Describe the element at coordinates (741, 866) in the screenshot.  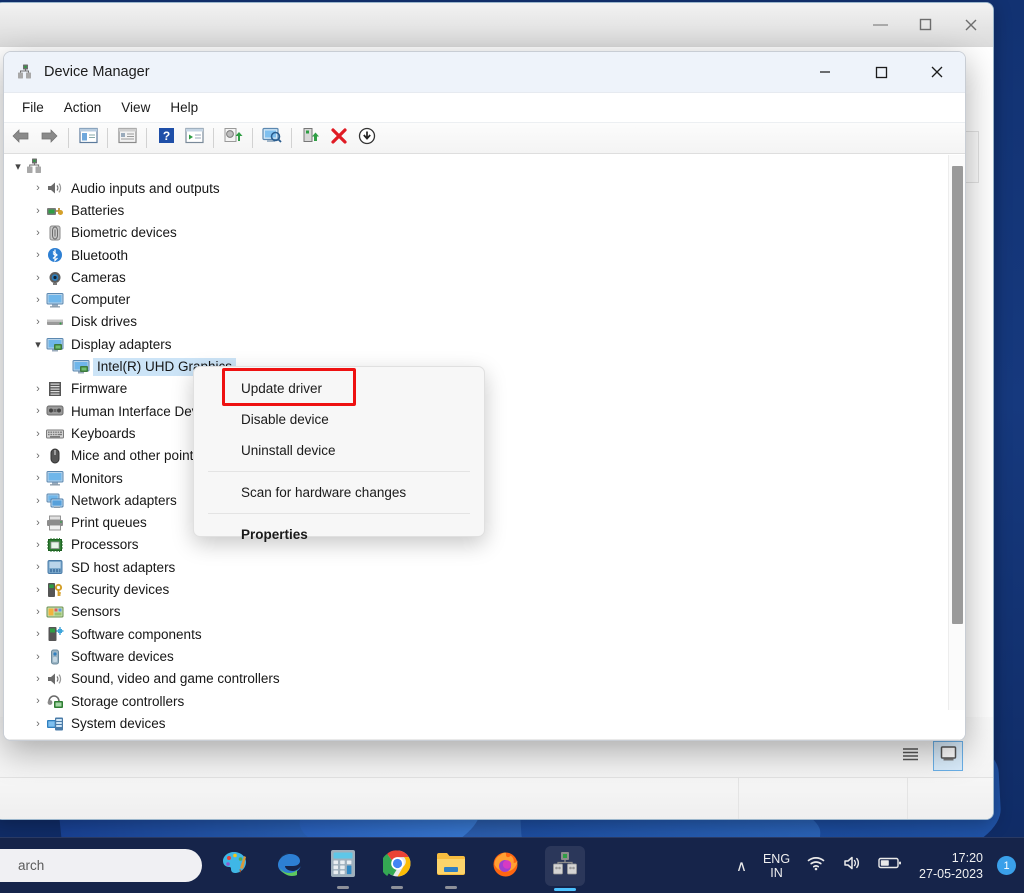
I see `tray-expand-button: ∧` at that location.